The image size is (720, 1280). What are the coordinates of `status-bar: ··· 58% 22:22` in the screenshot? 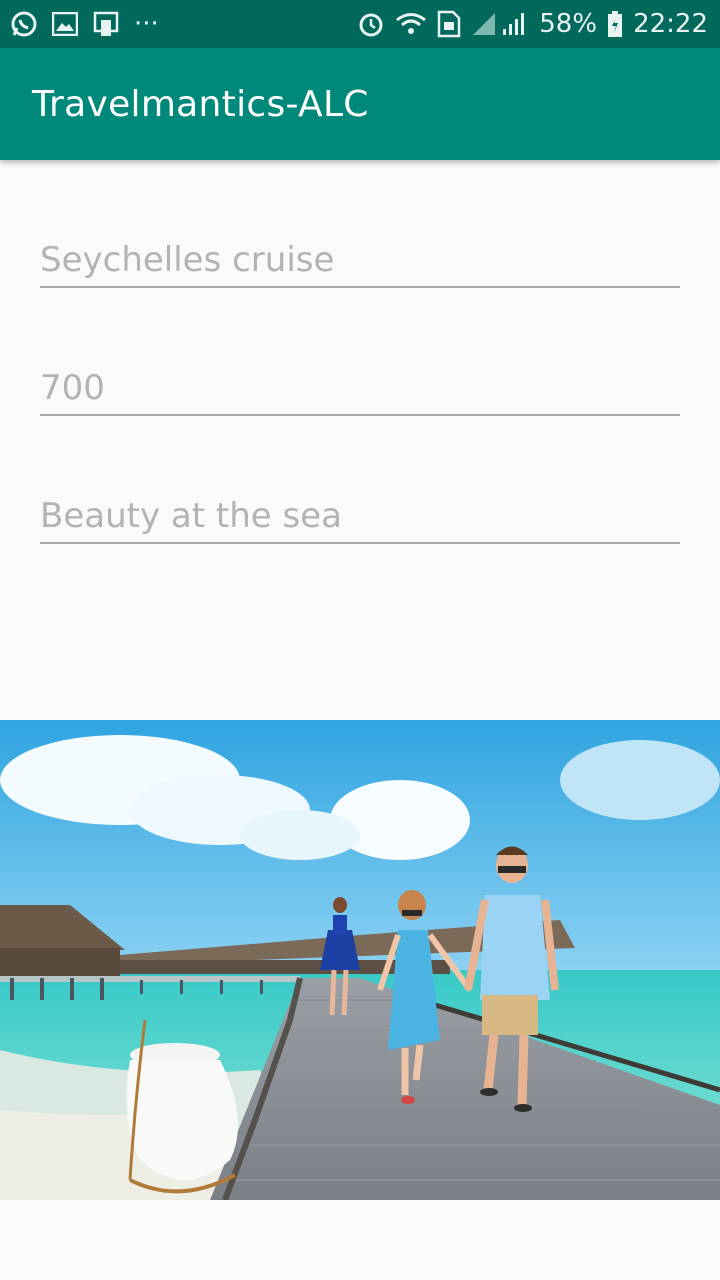 It's located at (360, 24).